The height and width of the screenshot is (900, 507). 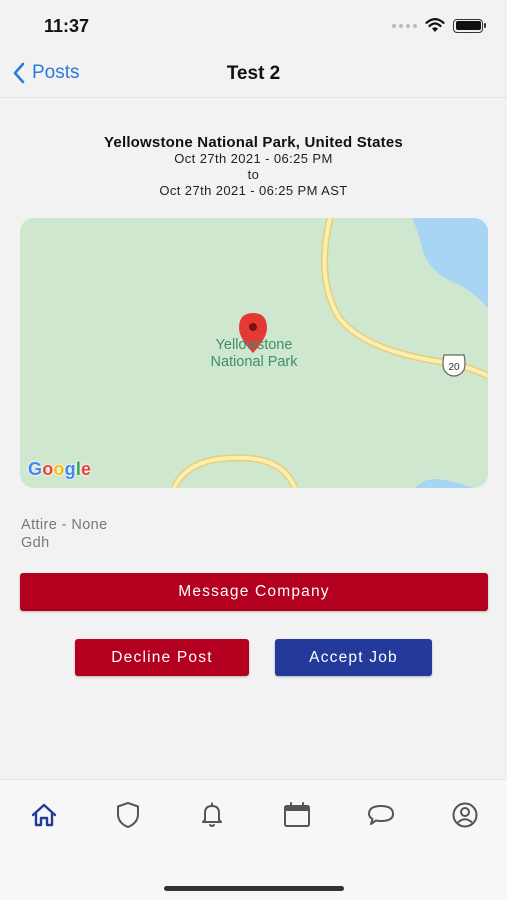 I want to click on tab-shield, so click(x=128, y=815).